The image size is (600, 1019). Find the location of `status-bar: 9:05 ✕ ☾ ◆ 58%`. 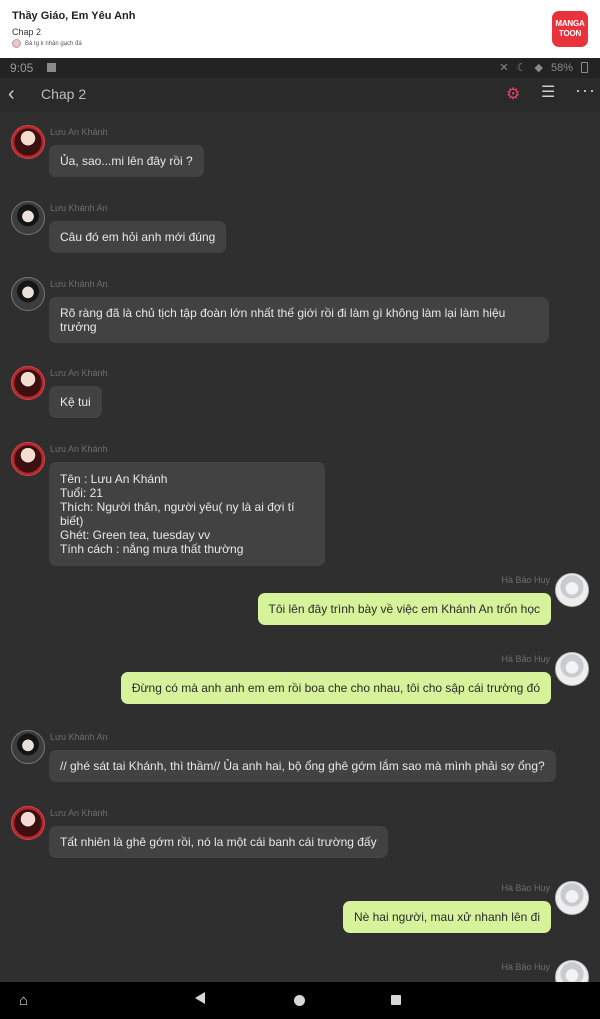

status-bar: 9:05 ✕ ☾ ◆ 58% is located at coordinates (300, 68).